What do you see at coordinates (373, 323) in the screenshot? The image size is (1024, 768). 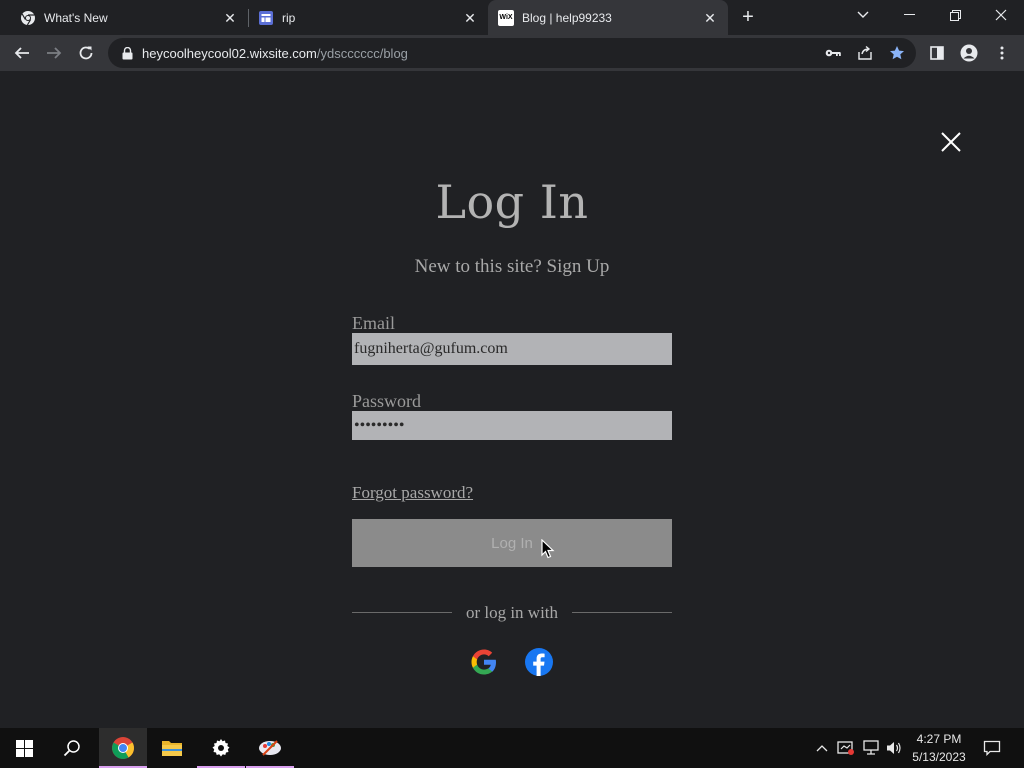 I see `email-label: Email` at bounding box center [373, 323].